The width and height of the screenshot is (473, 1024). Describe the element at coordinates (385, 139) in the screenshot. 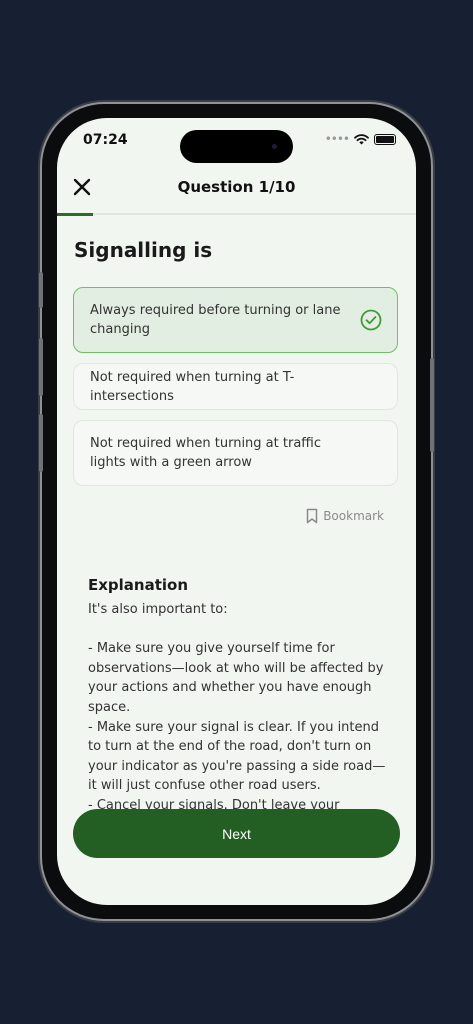

I see `battery-icon` at that location.